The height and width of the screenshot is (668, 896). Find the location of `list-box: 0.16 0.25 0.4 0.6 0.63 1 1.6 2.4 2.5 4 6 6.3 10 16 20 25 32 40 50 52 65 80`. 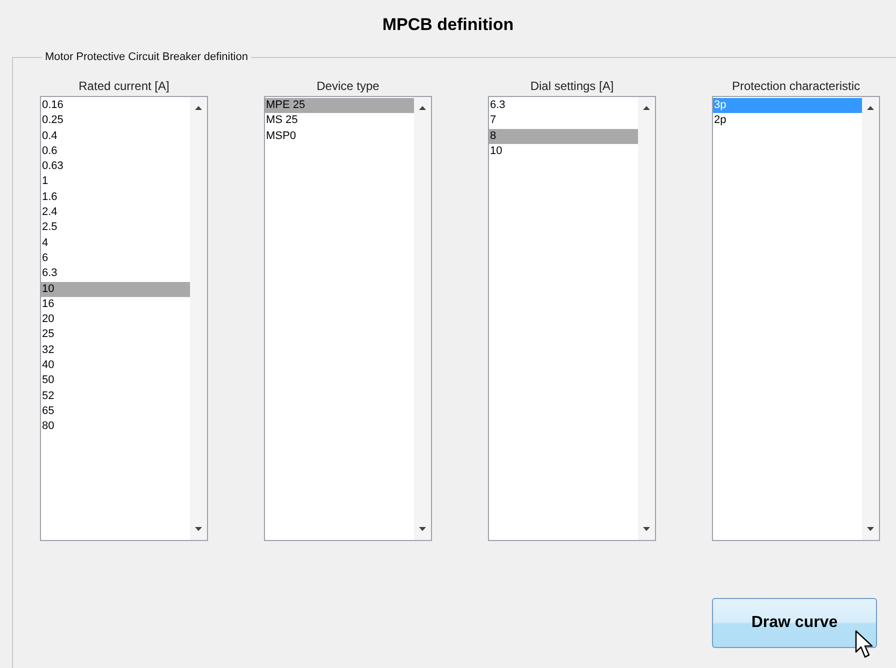

list-box: 0.16 0.25 0.4 0.6 0.63 1 1.6 2.4 2.5 4 6 6.3 10 16 20 25 32 40 50 52 65 80 is located at coordinates (124, 318).